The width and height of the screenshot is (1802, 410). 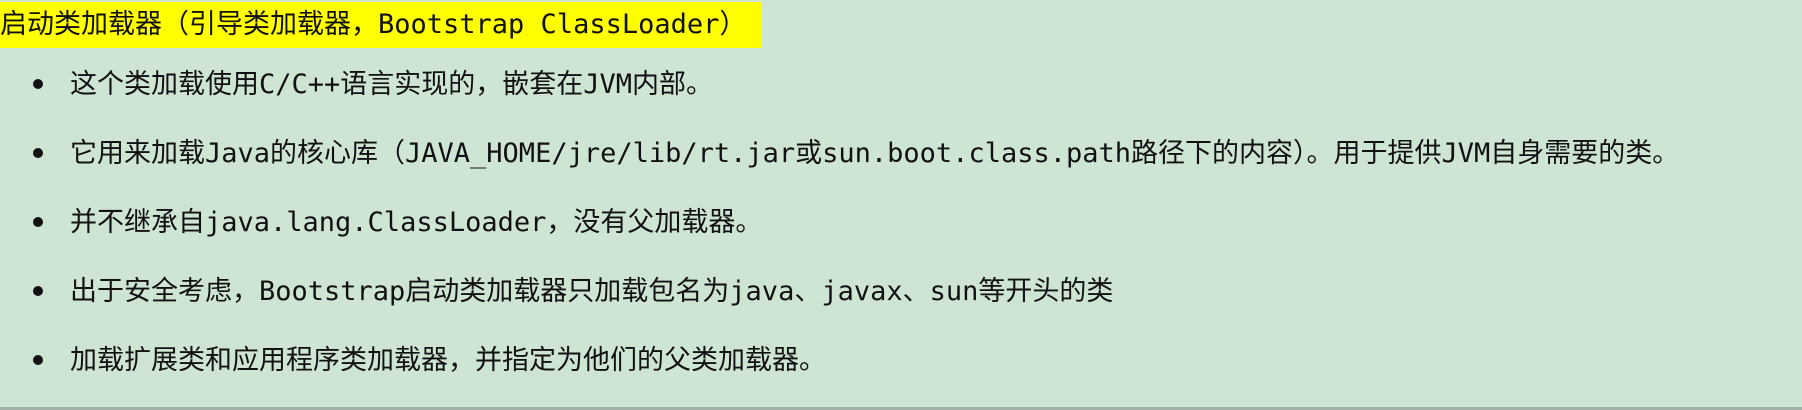 What do you see at coordinates (448, 360) in the screenshot?
I see `bullet-text: 加载扩展类和应用程序类加载器，并指定为他们的父类加载器。` at bounding box center [448, 360].